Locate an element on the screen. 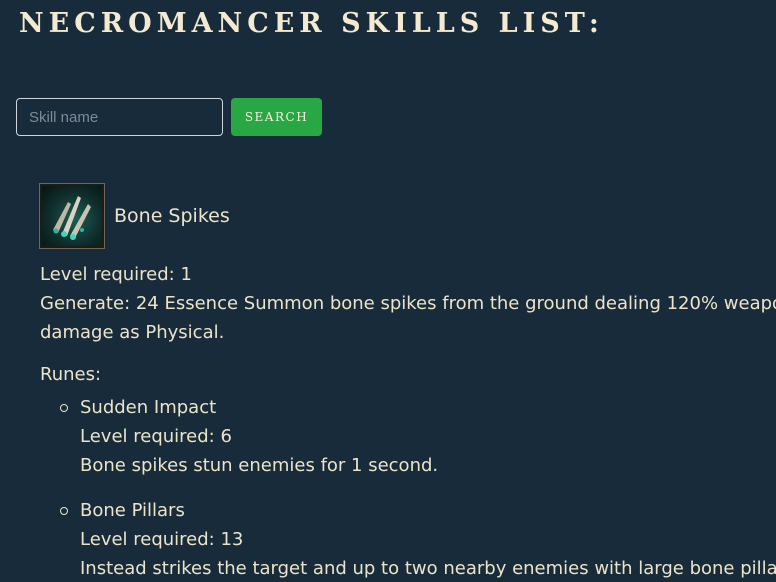 Image resolution: width=776 pixels, height=582 pixels. search-bar: Search is located at coordinates (169, 117).